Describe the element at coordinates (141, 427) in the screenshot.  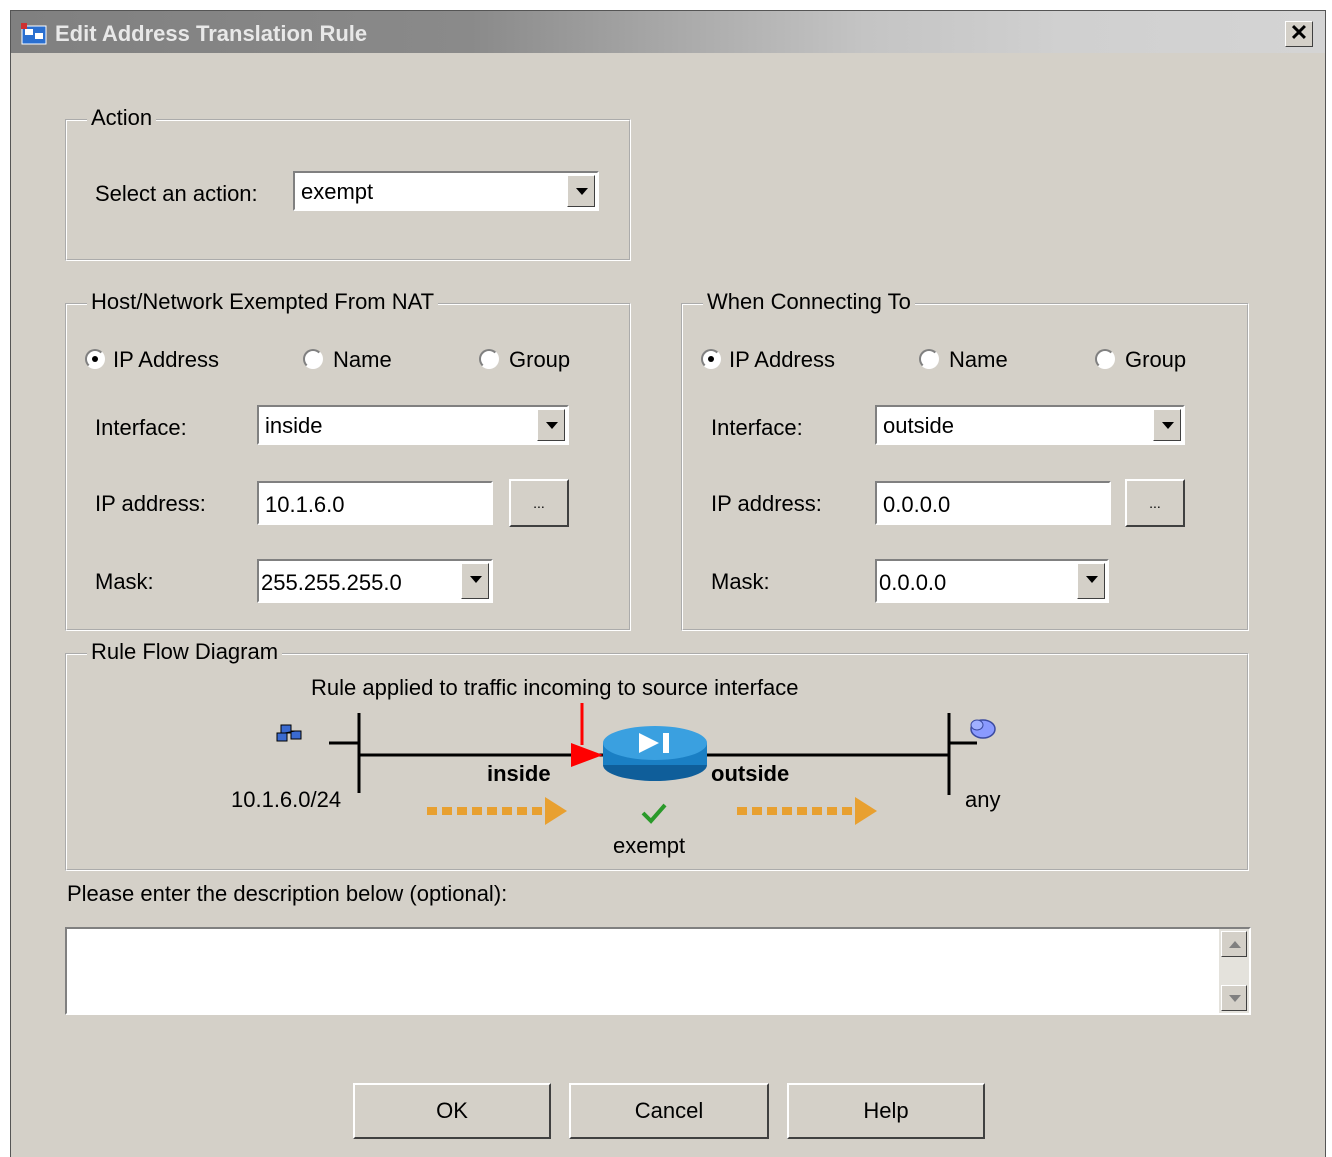
I see `source-interface-label: Interface:` at that location.